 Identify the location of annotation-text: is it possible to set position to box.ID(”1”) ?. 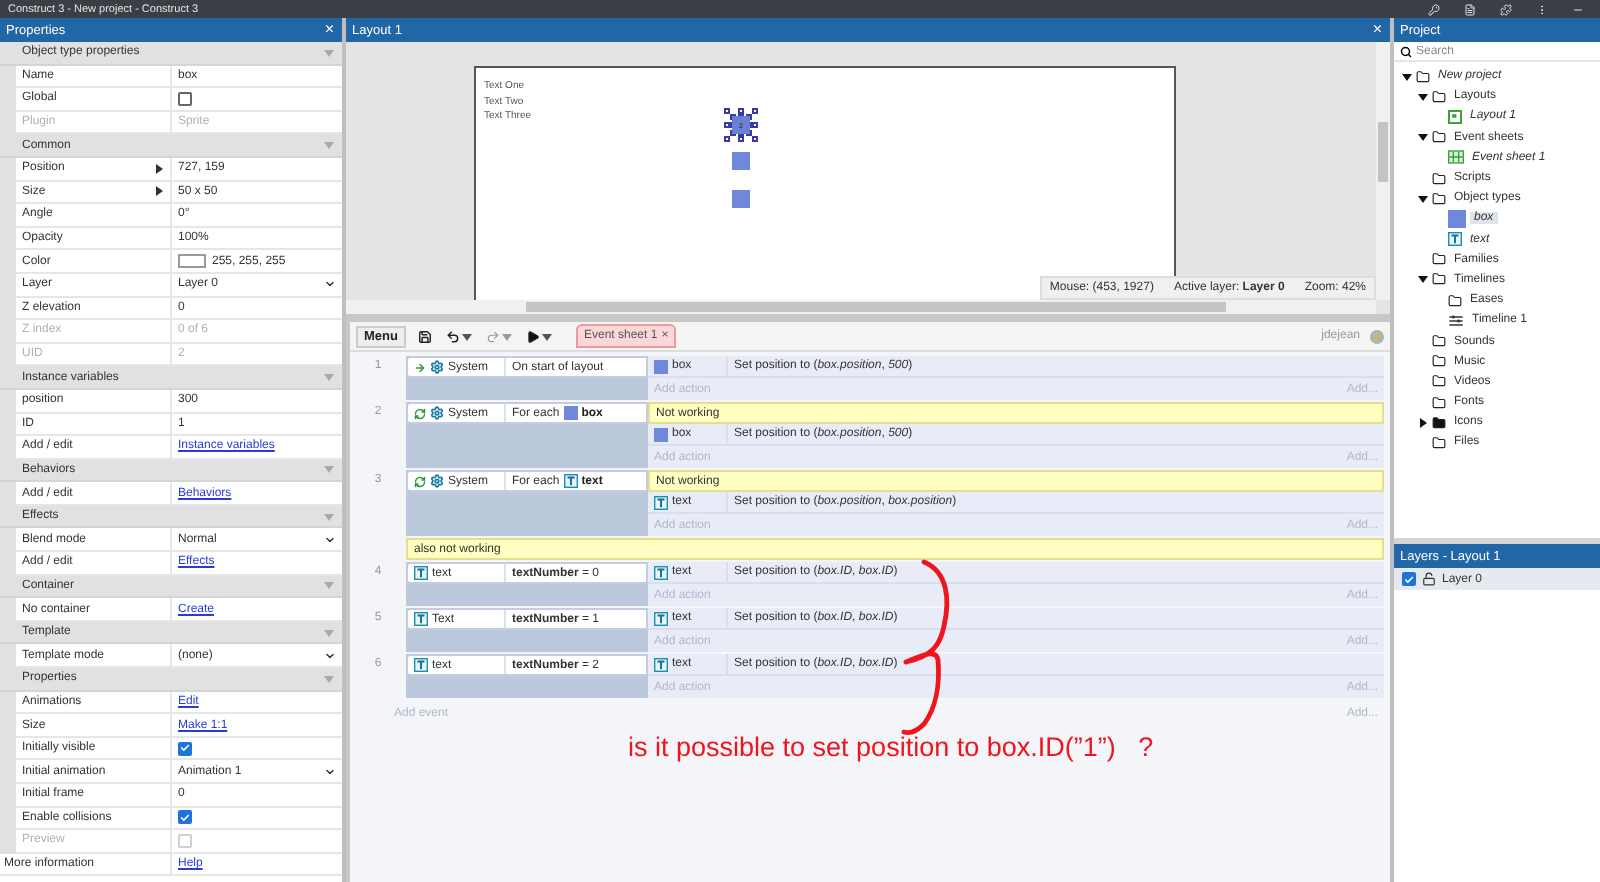
(891, 747).